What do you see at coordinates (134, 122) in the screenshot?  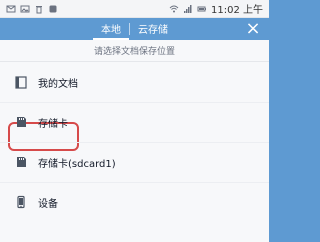 I see `list-item-storage-card: 存储卡` at bounding box center [134, 122].